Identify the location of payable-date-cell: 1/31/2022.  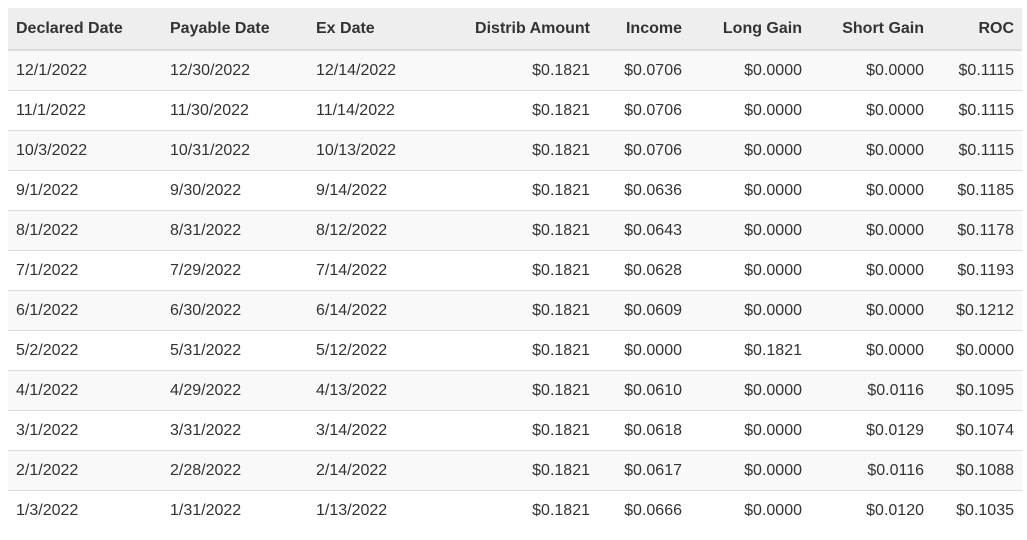
(235, 510).